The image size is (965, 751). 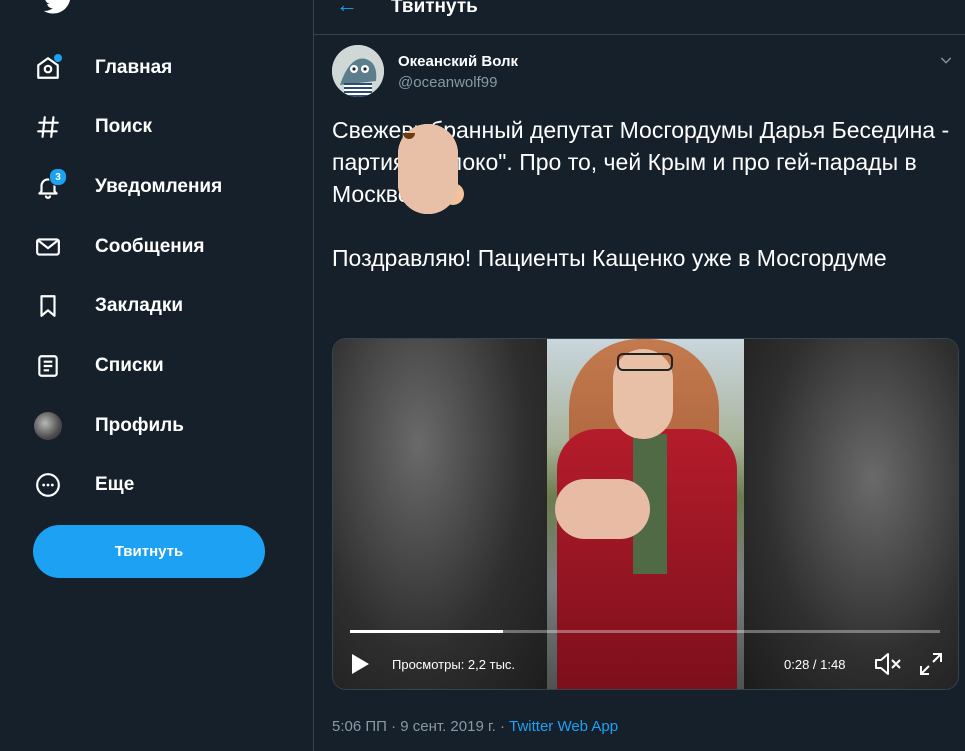 I want to click on nav-profile: Профиль, so click(x=108, y=426).